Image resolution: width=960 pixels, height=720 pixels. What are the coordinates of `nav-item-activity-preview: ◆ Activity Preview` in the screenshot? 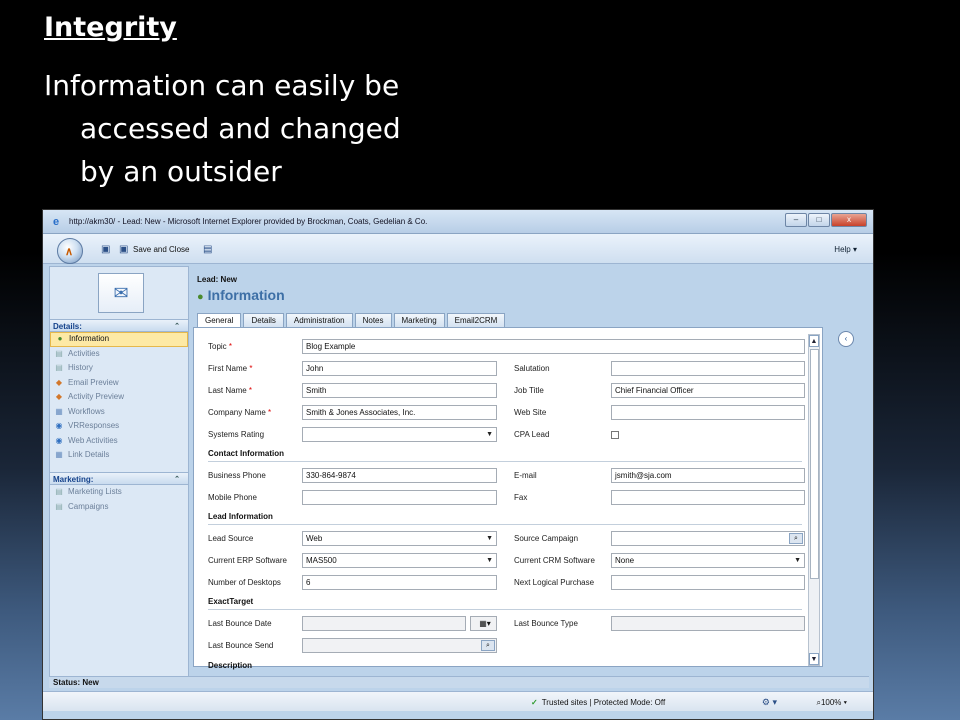 It's located at (119, 397).